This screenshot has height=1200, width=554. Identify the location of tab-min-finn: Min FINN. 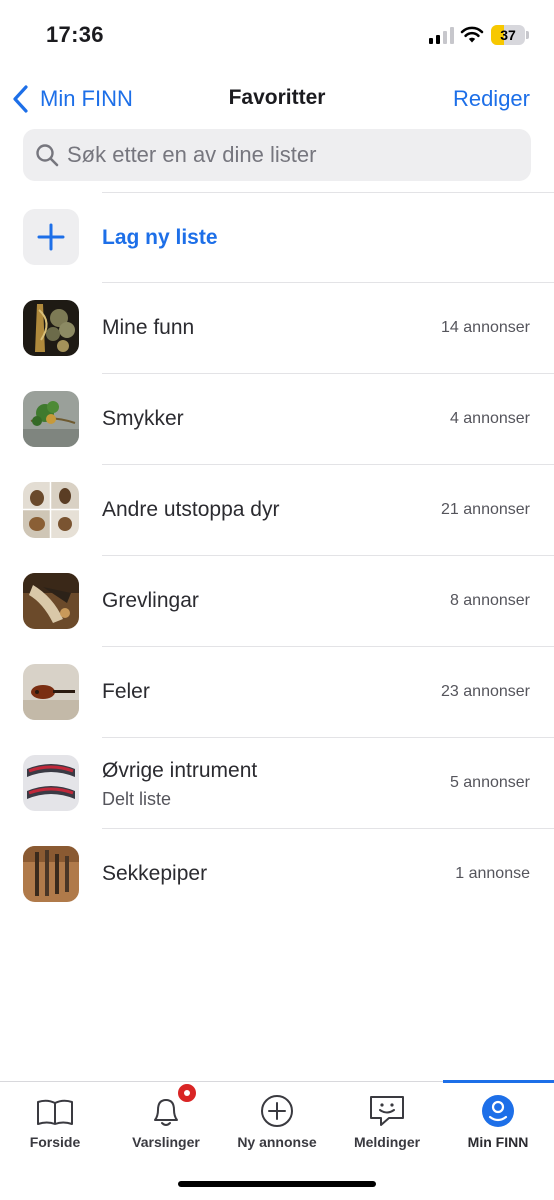
(498, 1122).